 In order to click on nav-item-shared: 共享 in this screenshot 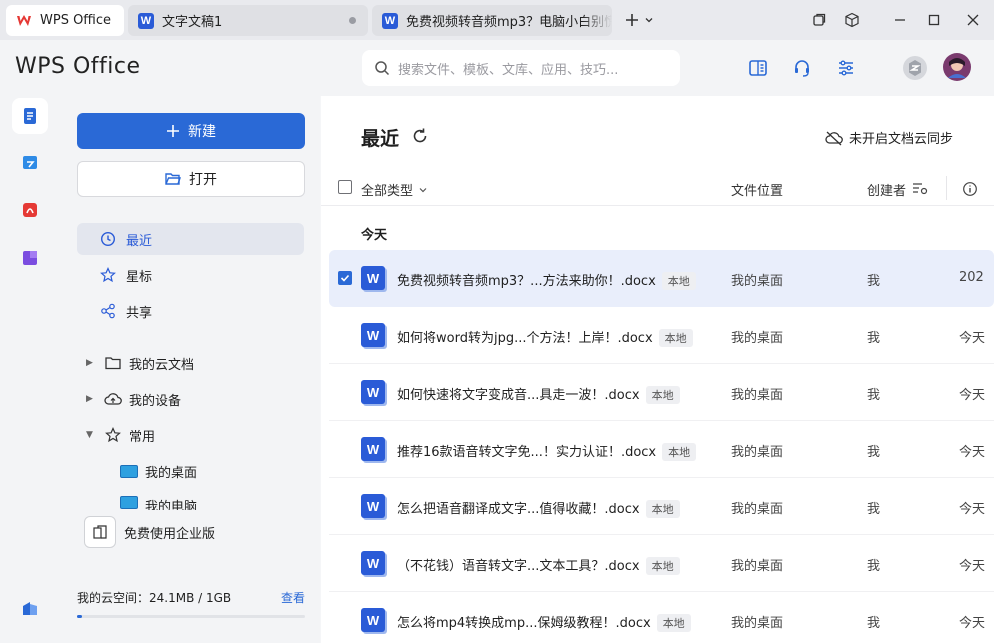, I will do `click(190, 311)`.